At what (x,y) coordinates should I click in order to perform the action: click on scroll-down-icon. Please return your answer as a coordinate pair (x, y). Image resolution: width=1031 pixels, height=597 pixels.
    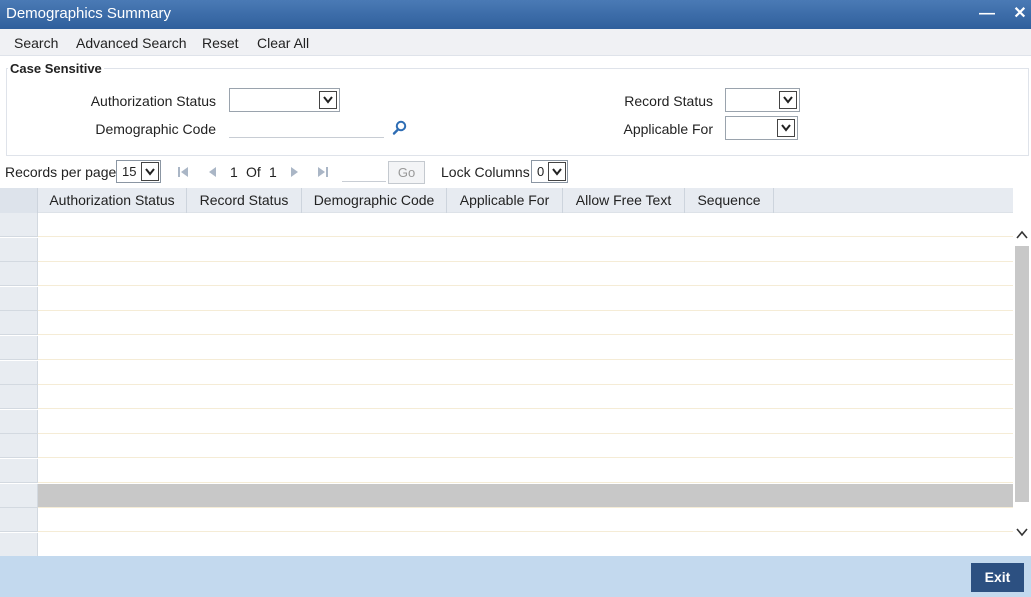
    Looking at the image, I should click on (1022, 532).